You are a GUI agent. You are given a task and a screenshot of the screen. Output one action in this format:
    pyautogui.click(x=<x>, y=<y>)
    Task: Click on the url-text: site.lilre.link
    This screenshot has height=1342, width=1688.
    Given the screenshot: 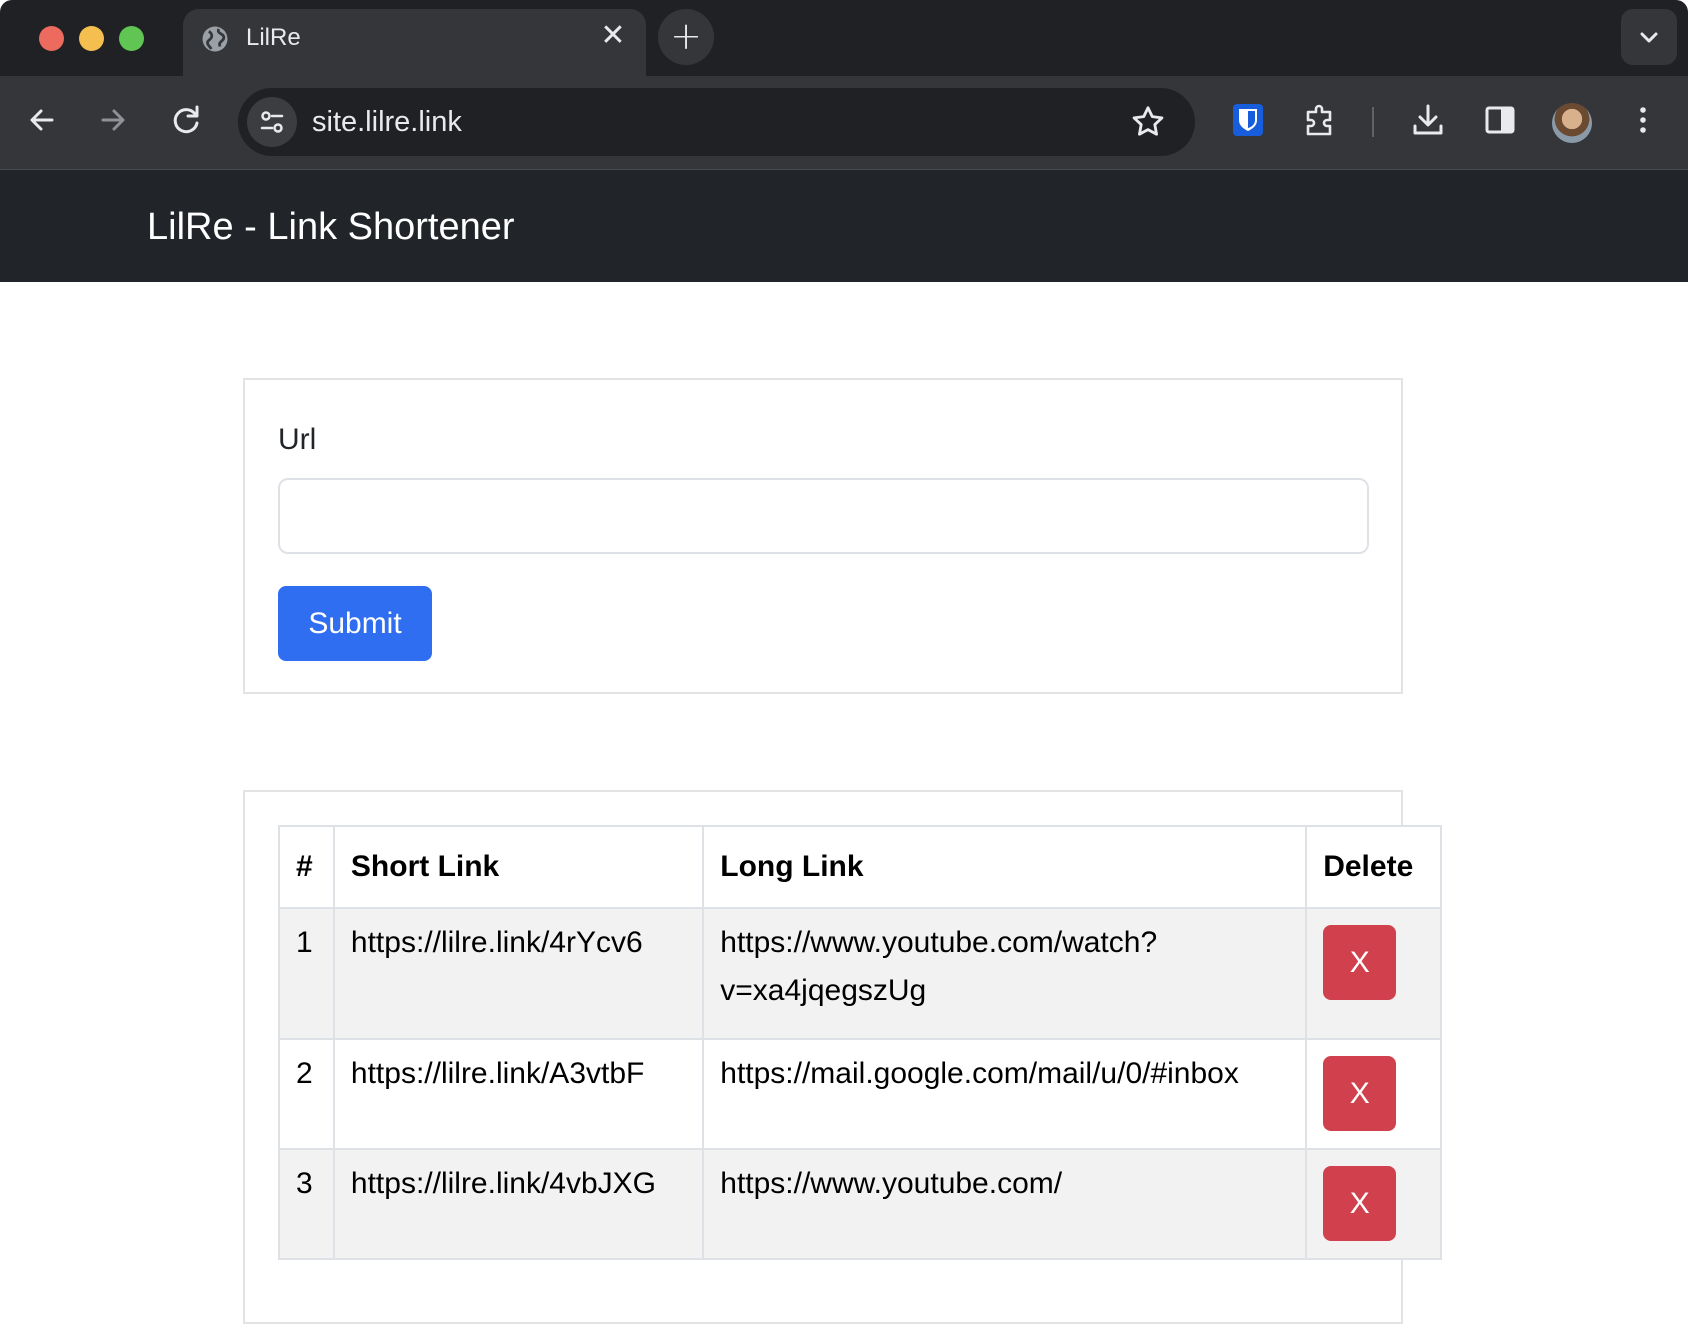 What is the action you would take?
    pyautogui.click(x=387, y=122)
    